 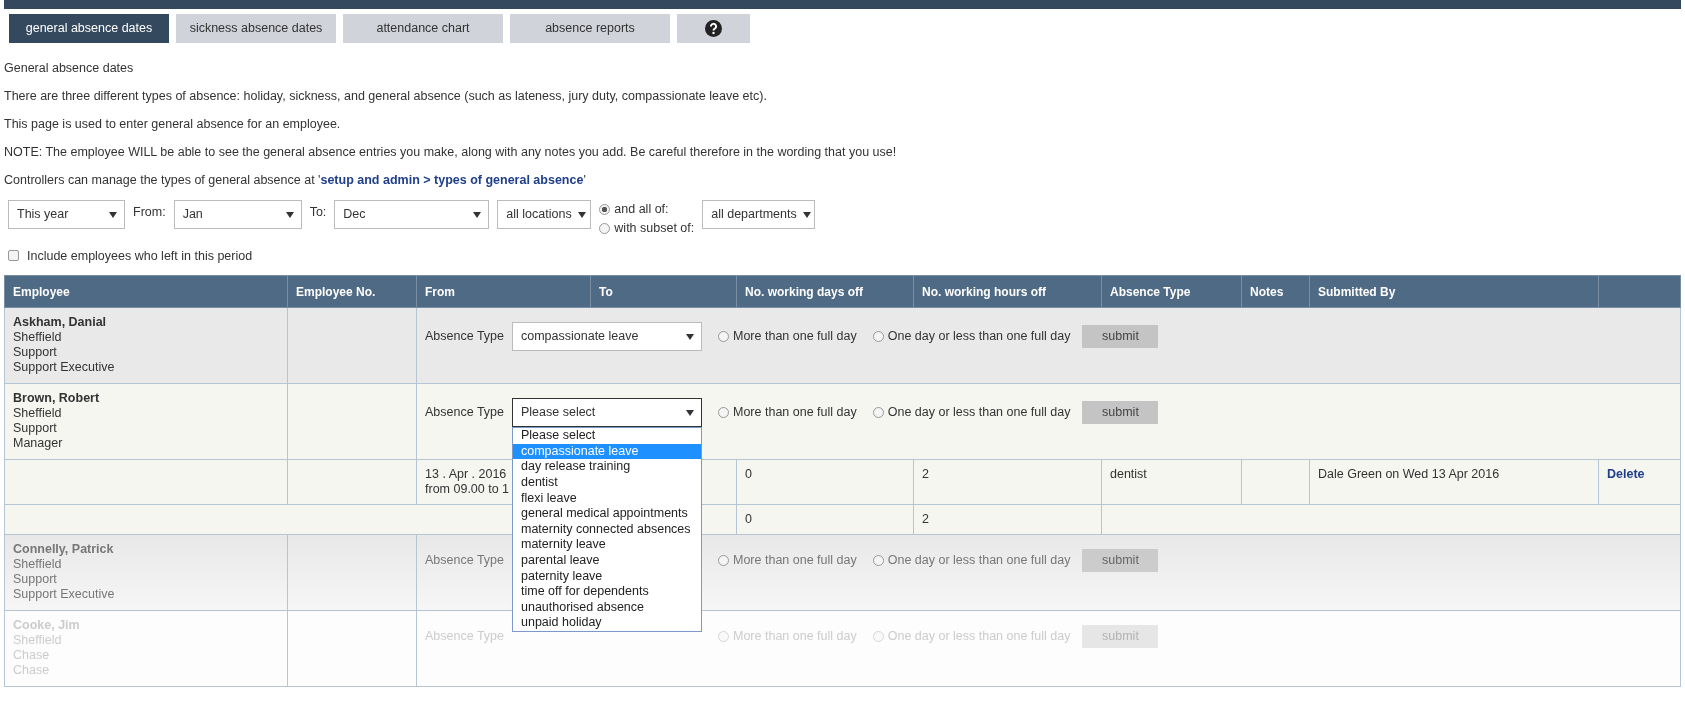 I want to click on table-cell: 2, so click(x=925, y=474).